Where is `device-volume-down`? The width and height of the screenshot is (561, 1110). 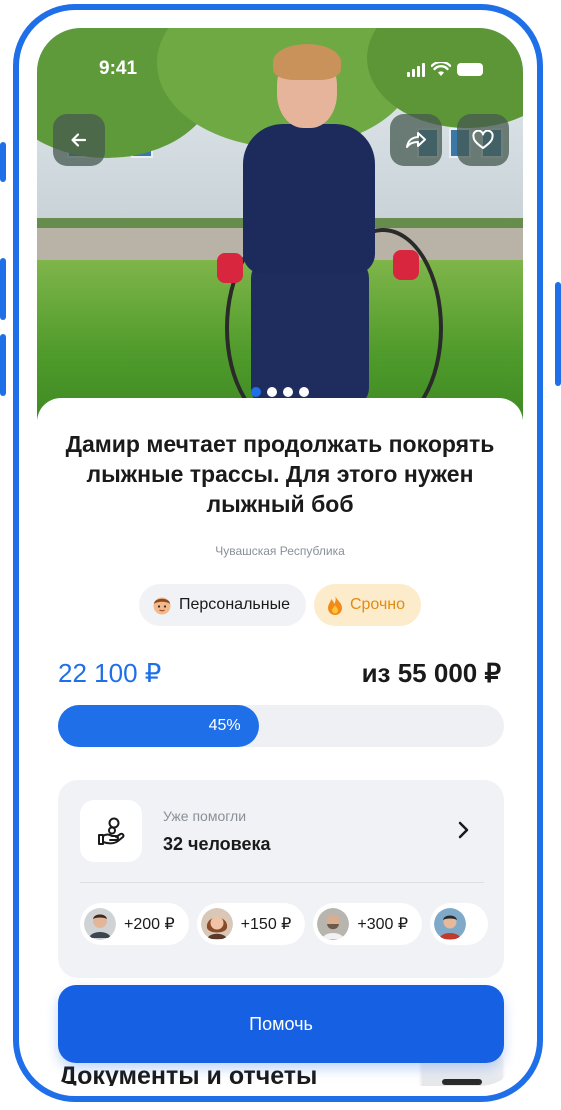
device-volume-down is located at coordinates (3, 365).